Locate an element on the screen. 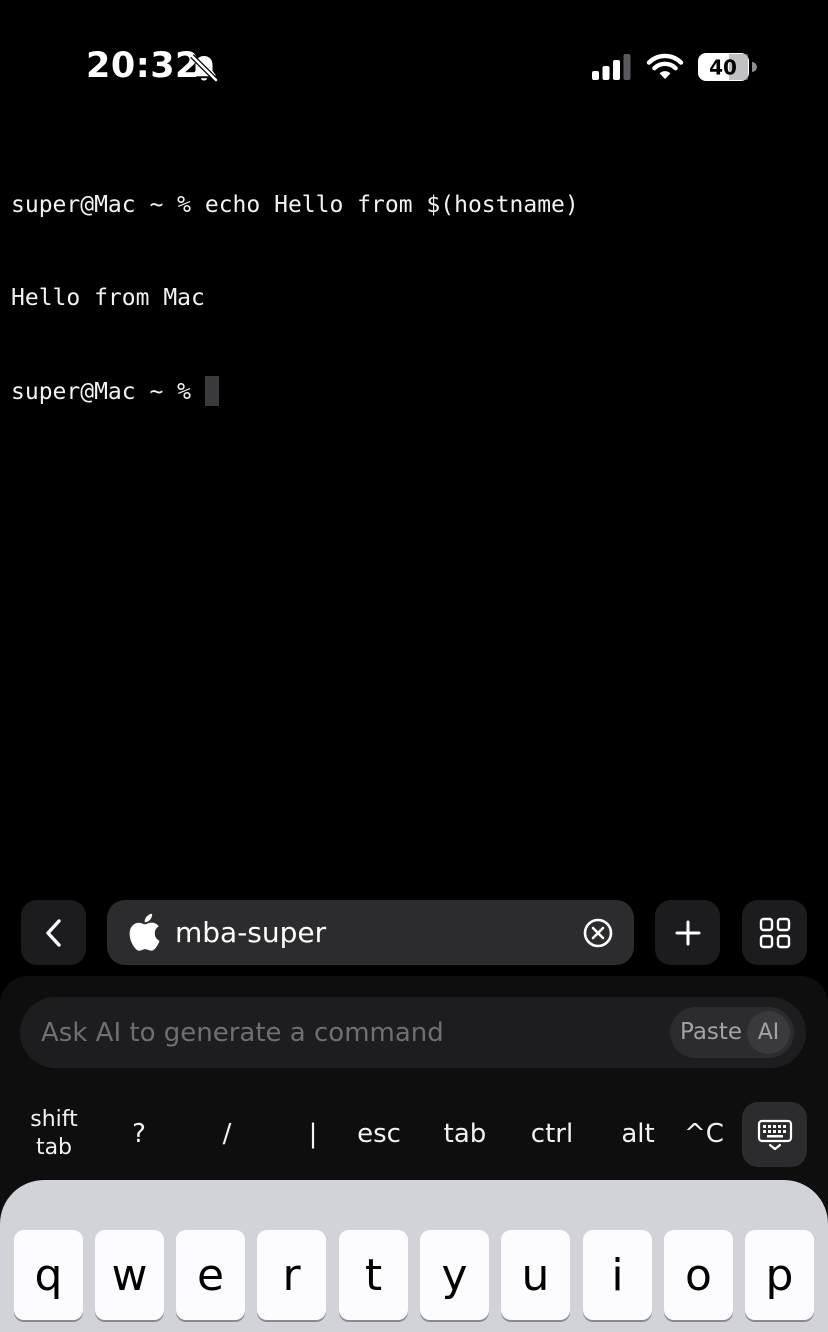  key-p: p is located at coordinates (779, 1275).